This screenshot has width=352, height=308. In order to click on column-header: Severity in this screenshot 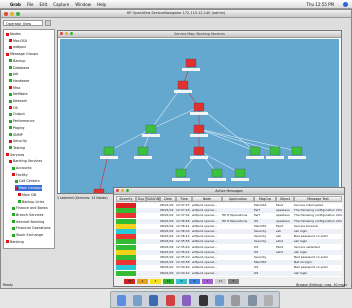, I will do `click(126, 199)`.